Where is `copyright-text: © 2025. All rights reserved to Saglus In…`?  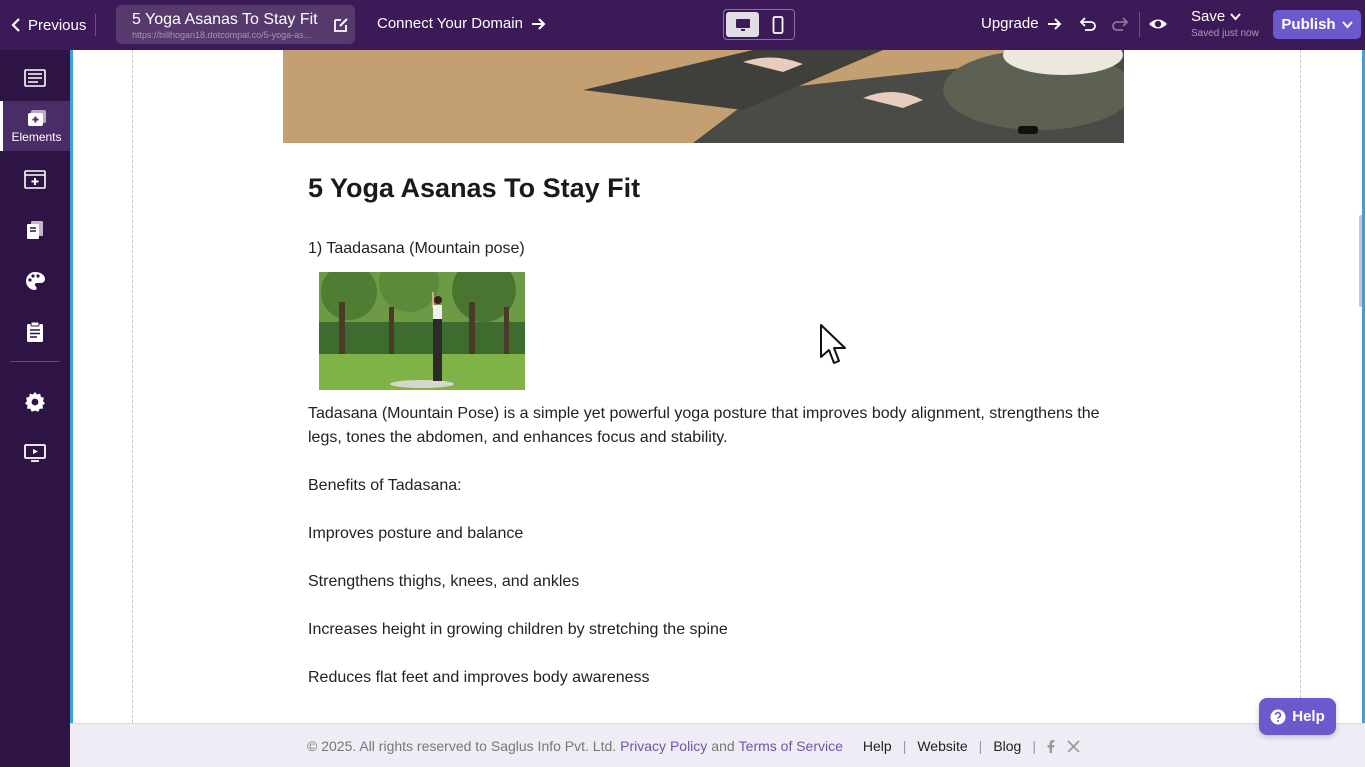
copyright-text: © 2025. All rights reserved to Saglus In… is located at coordinates (462, 746).